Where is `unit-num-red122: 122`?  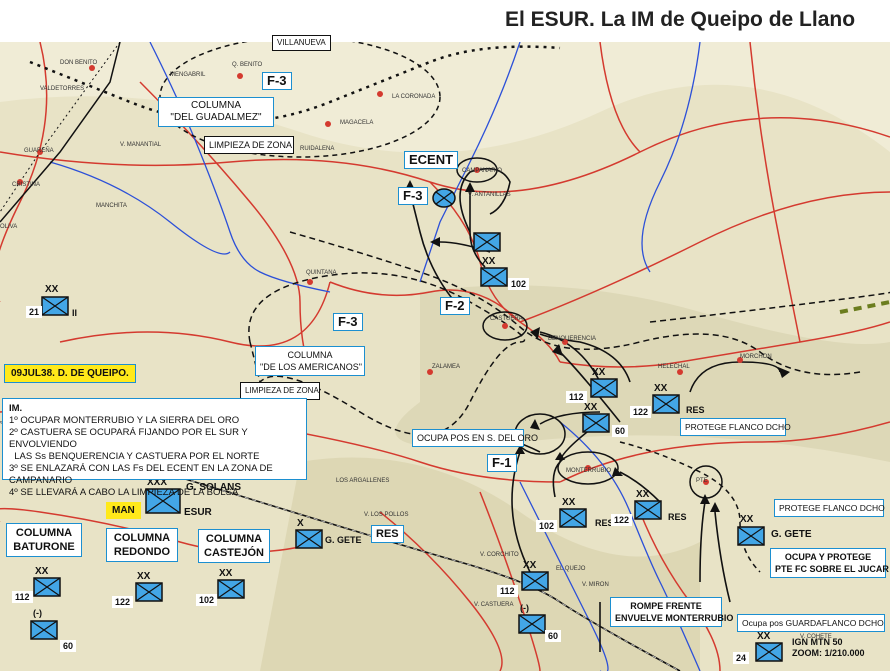
unit-num-red122: 122 is located at coordinates (123, 602).